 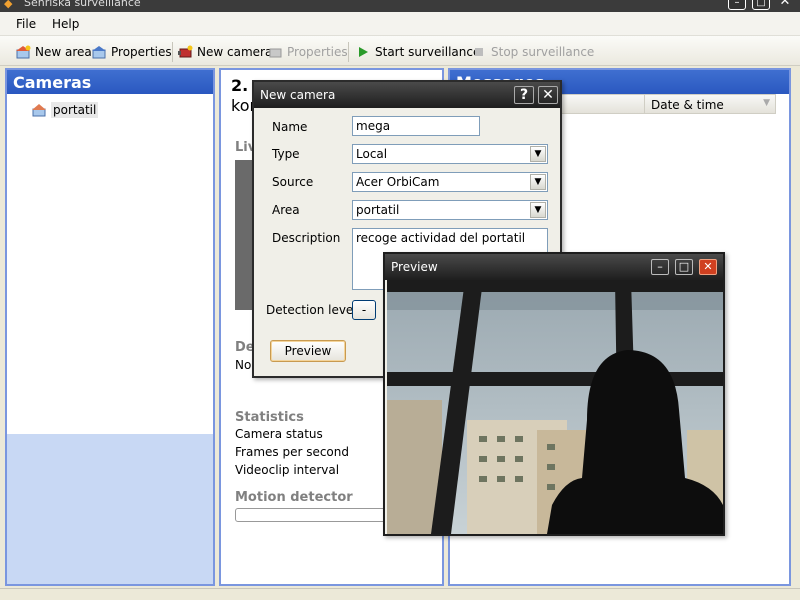 What do you see at coordinates (141, 52) in the screenshot?
I see `area-properties-label: Properties` at bounding box center [141, 52].